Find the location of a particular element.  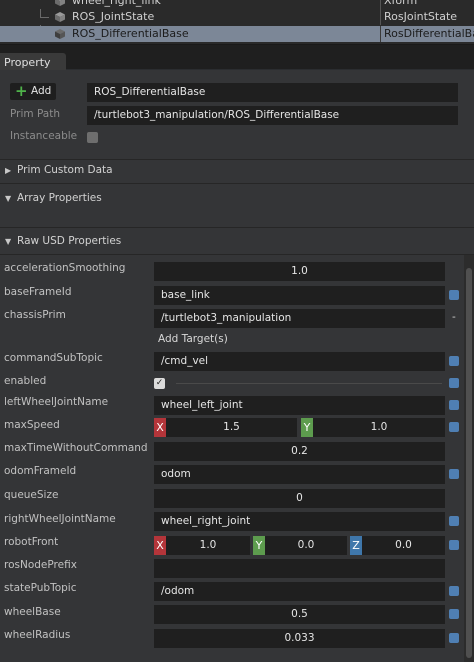

field-baseframeid: base_link is located at coordinates (299, 295).